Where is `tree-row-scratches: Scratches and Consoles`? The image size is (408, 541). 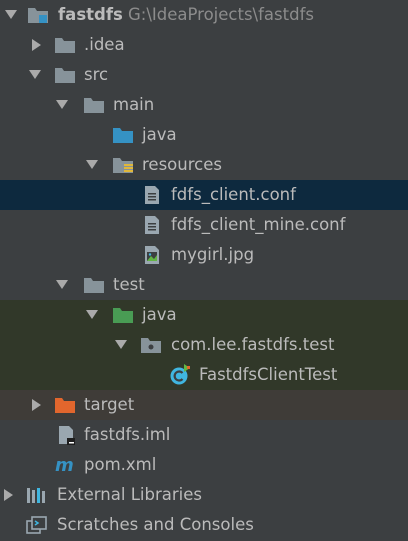
tree-row-scratches: Scratches and Consoles is located at coordinates (204, 525).